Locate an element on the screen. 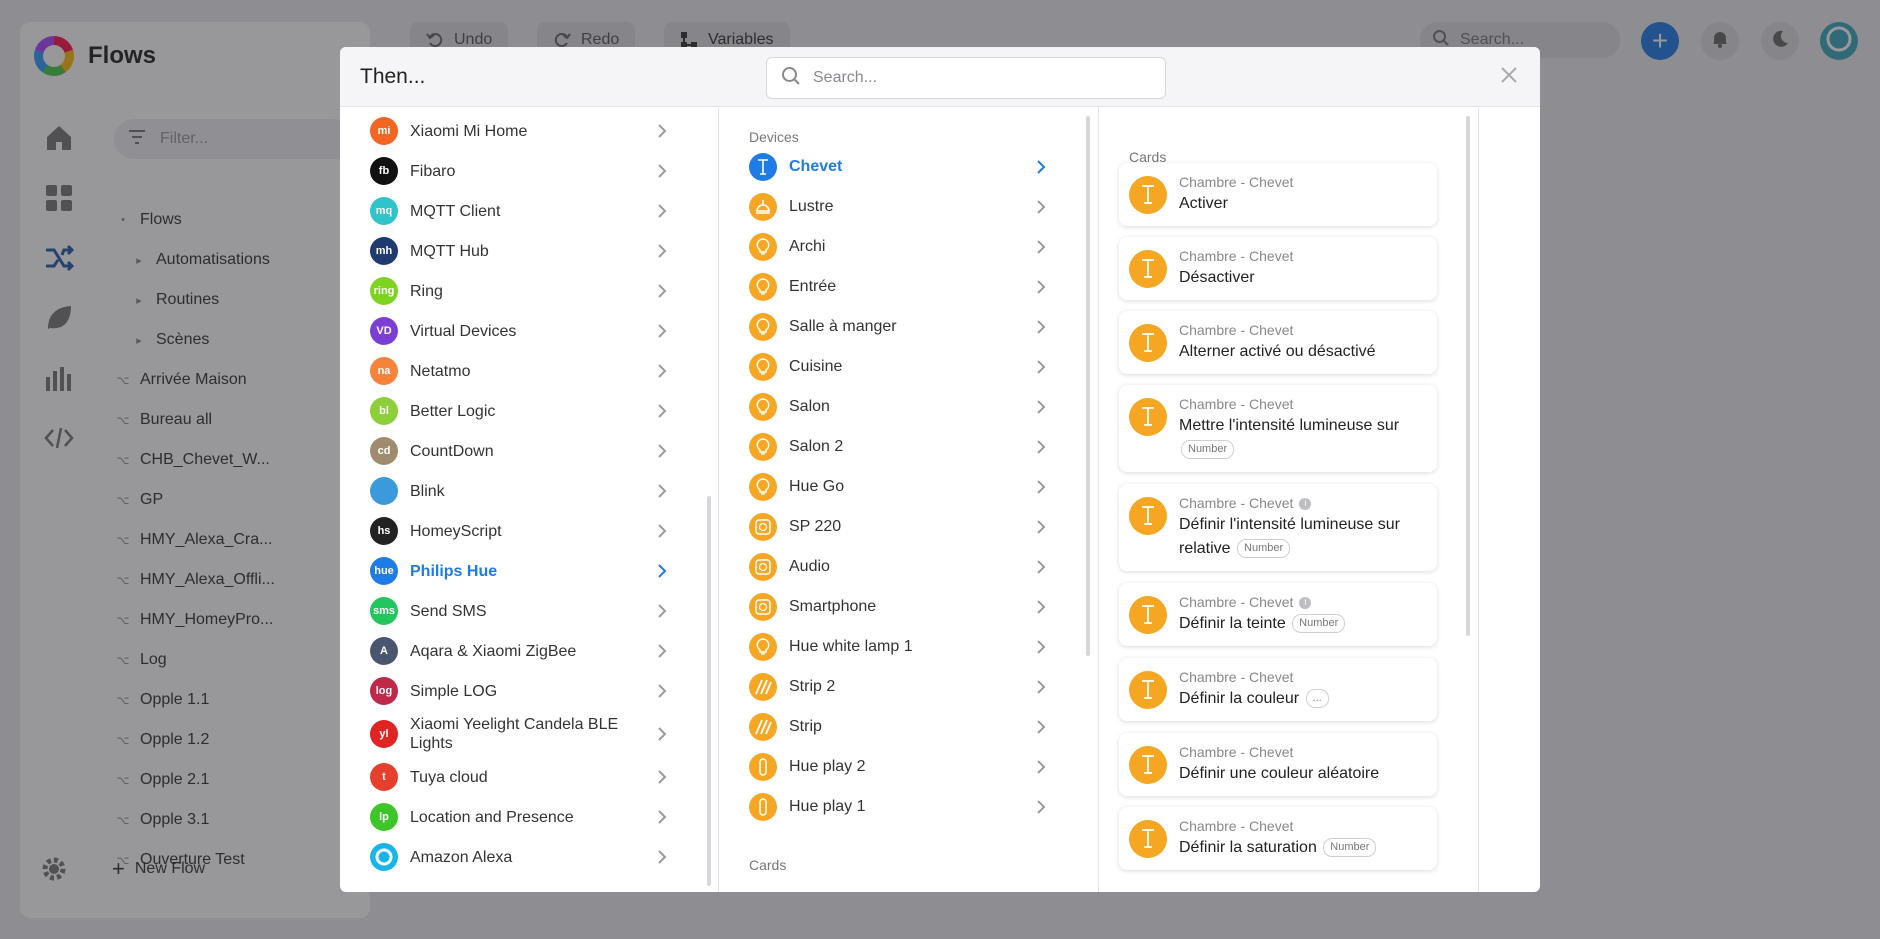  device-item: Strip 2 is located at coordinates (899, 687).